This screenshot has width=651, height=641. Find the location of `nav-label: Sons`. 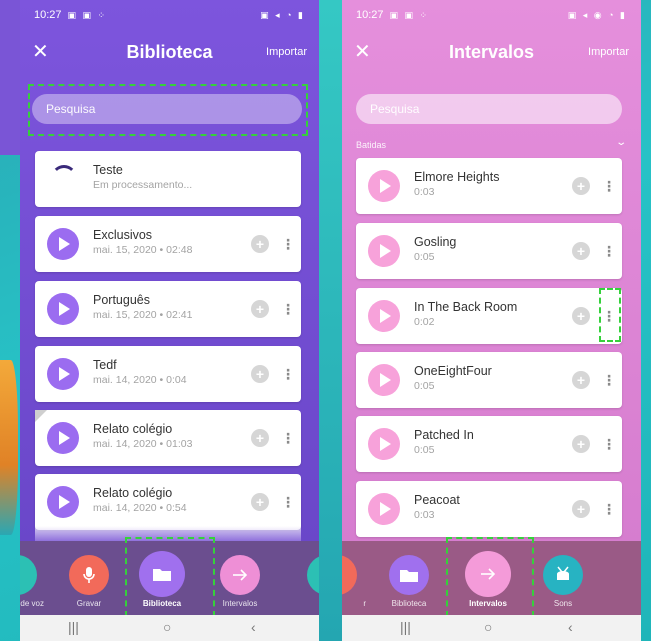

nav-label: Sons is located at coordinates (563, 603).